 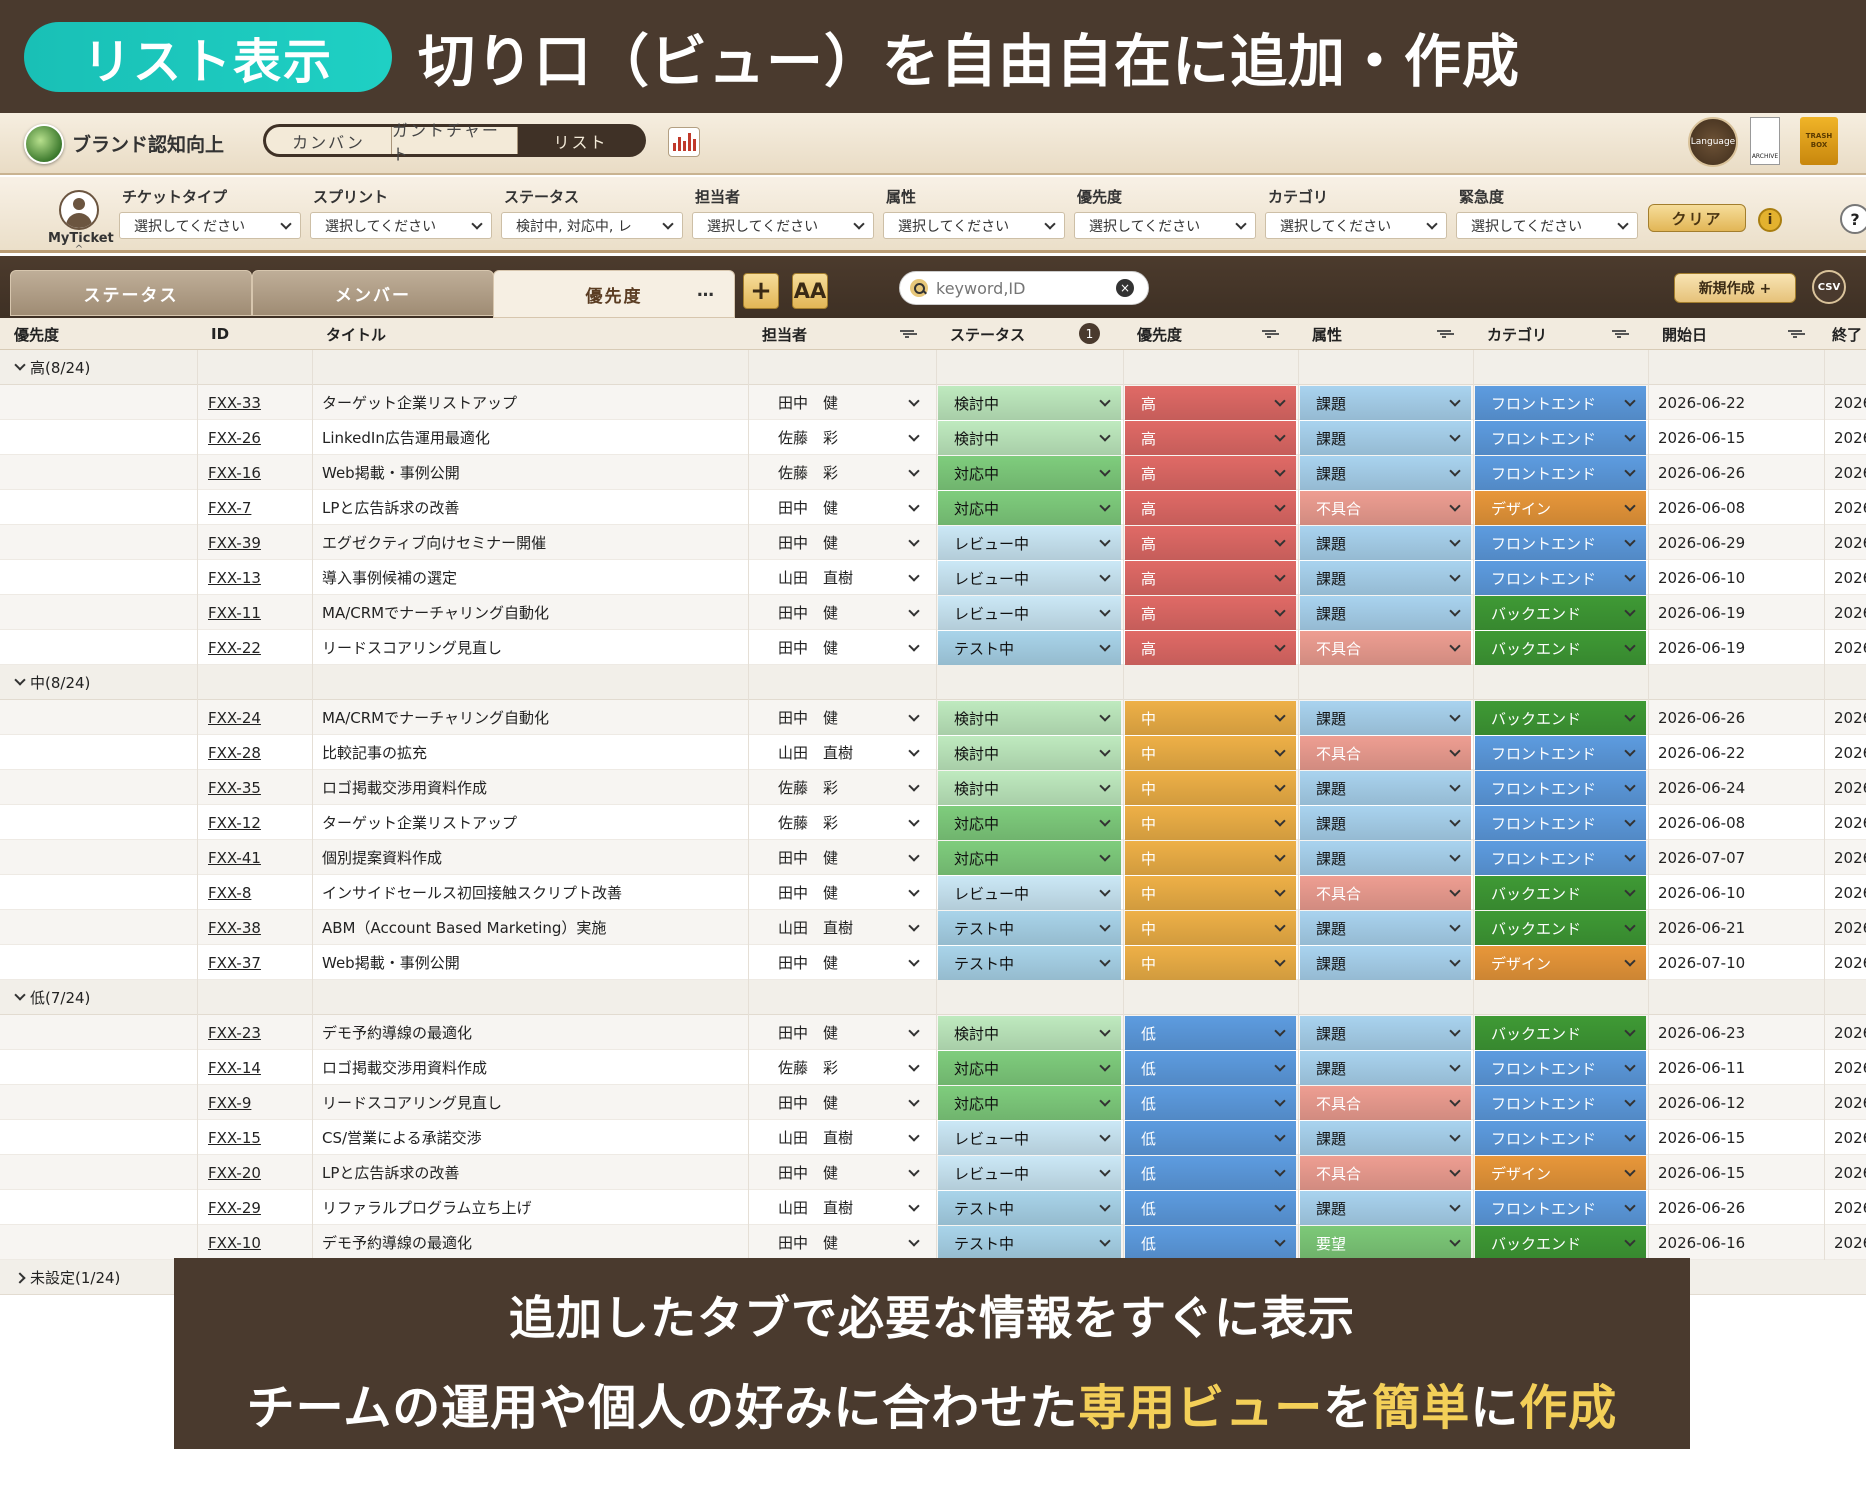 I want to click on ticket-title: デモ予約導線の最適化, so click(x=397, y=1032).